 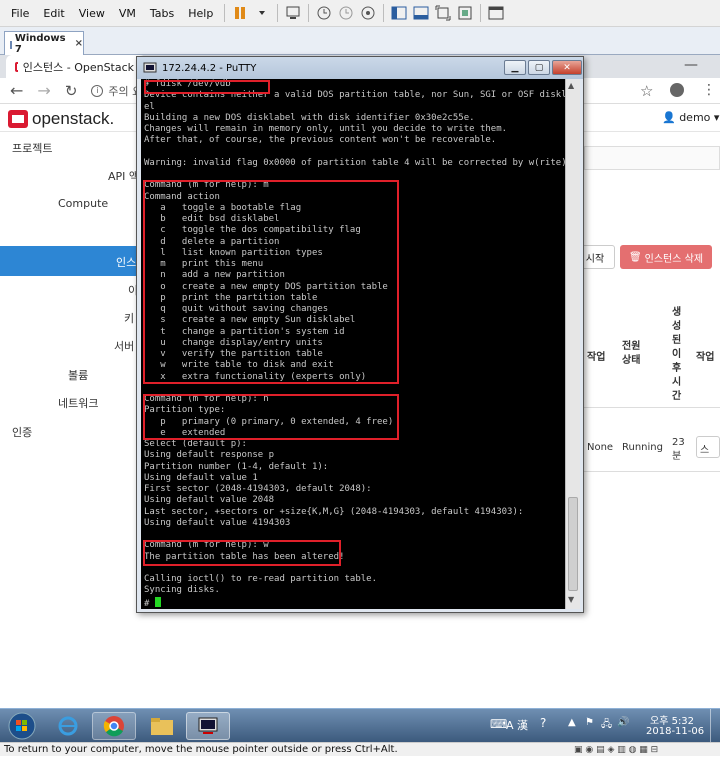 I want to click on openstack-logo: openstack., so click(x=61, y=119).